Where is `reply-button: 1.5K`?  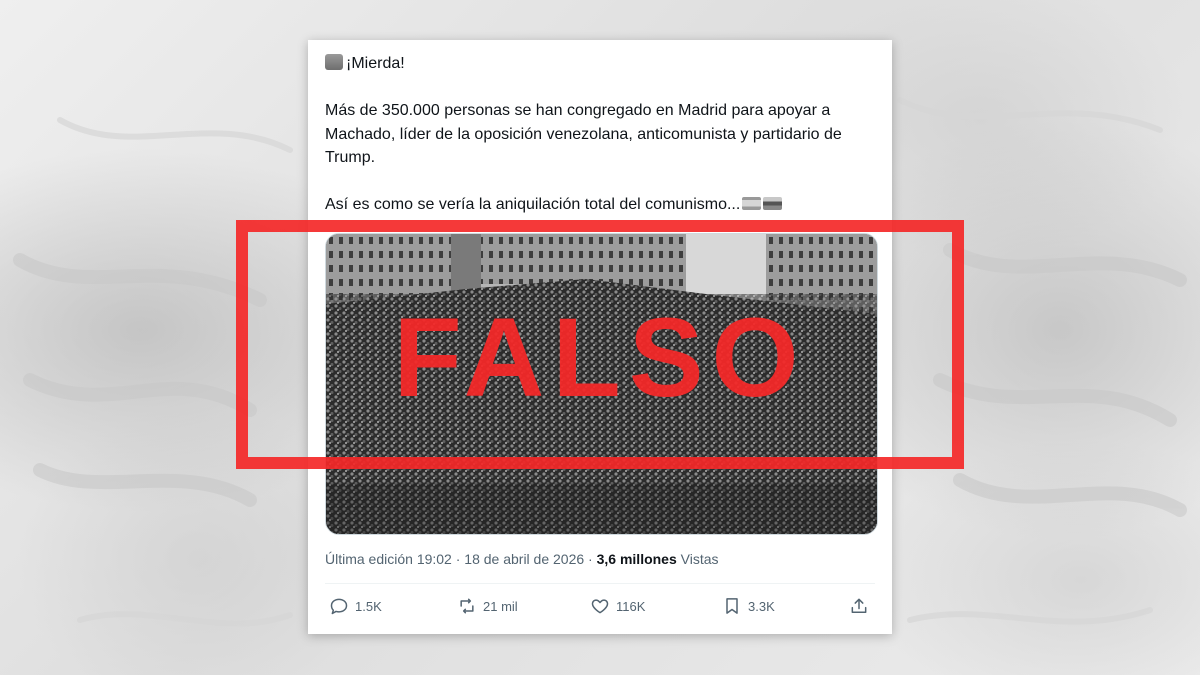 reply-button: 1.5K is located at coordinates (355, 606).